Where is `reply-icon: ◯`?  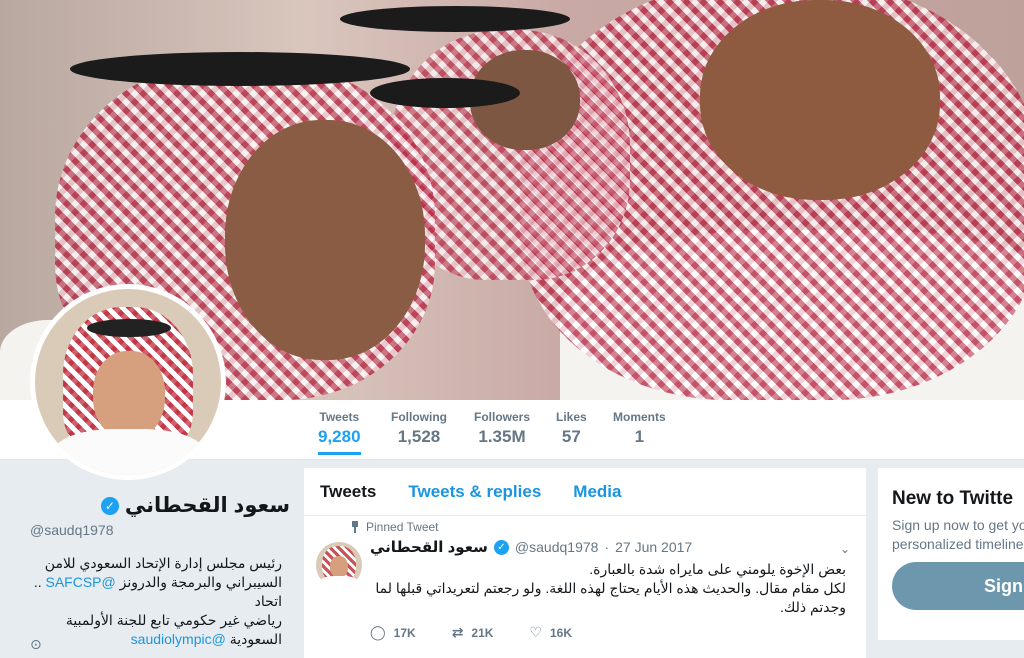 reply-icon: ◯ is located at coordinates (378, 632).